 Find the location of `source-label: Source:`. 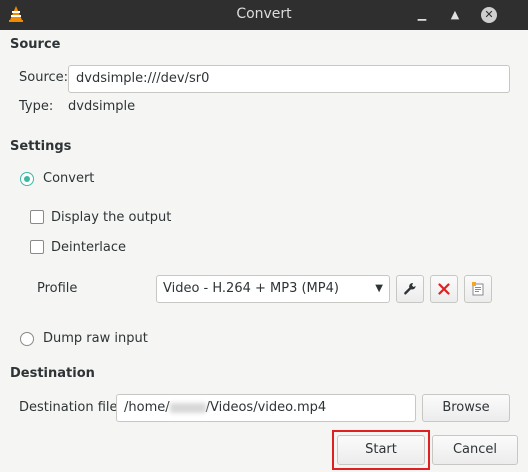

source-label: Source: is located at coordinates (44, 77).